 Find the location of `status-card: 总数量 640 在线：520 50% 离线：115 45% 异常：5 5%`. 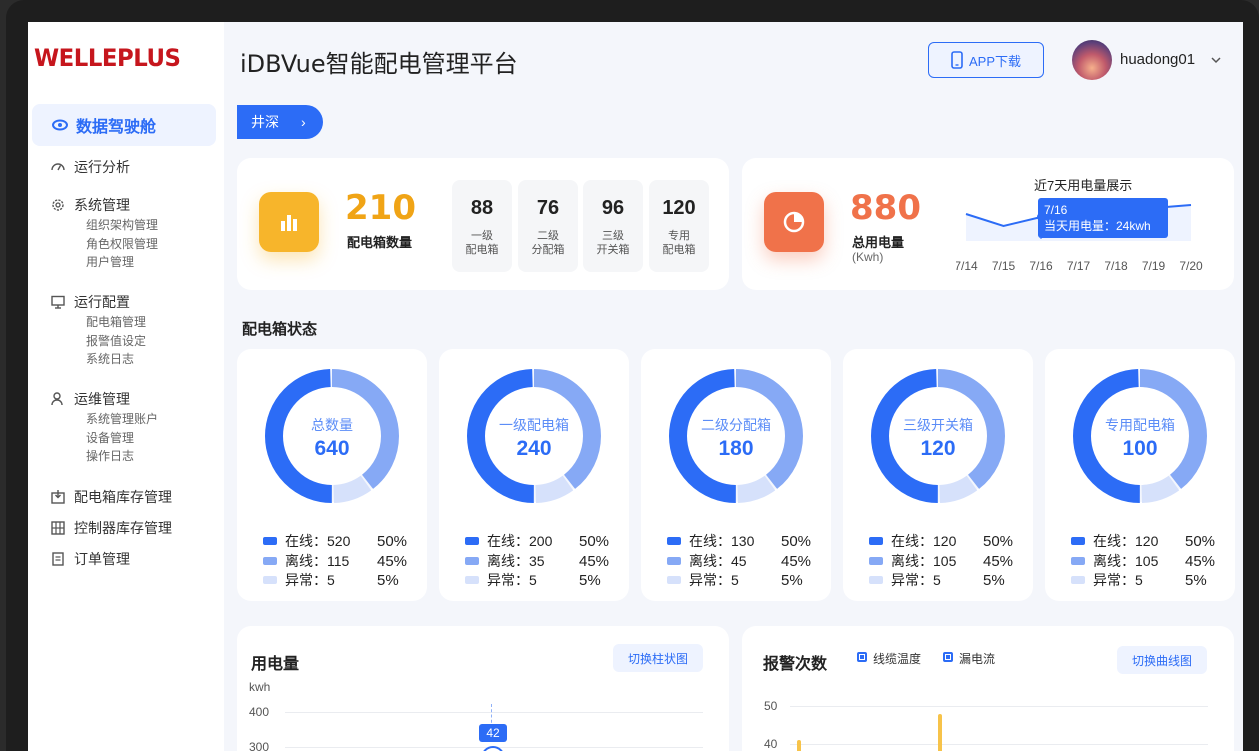

status-card: 总数量 640 在线：520 50% 离线：115 45% 异常：5 5% is located at coordinates (332, 475).